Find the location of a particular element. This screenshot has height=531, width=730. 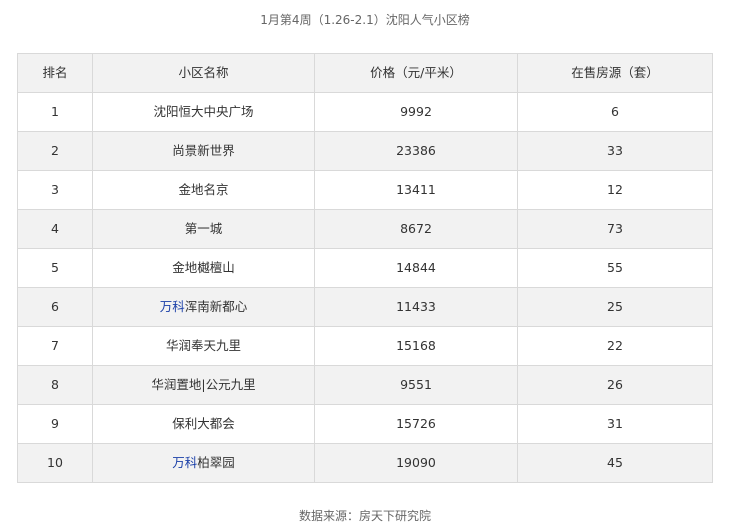

data-source-note: 数据来源：房天下研究院 is located at coordinates (364, 516).